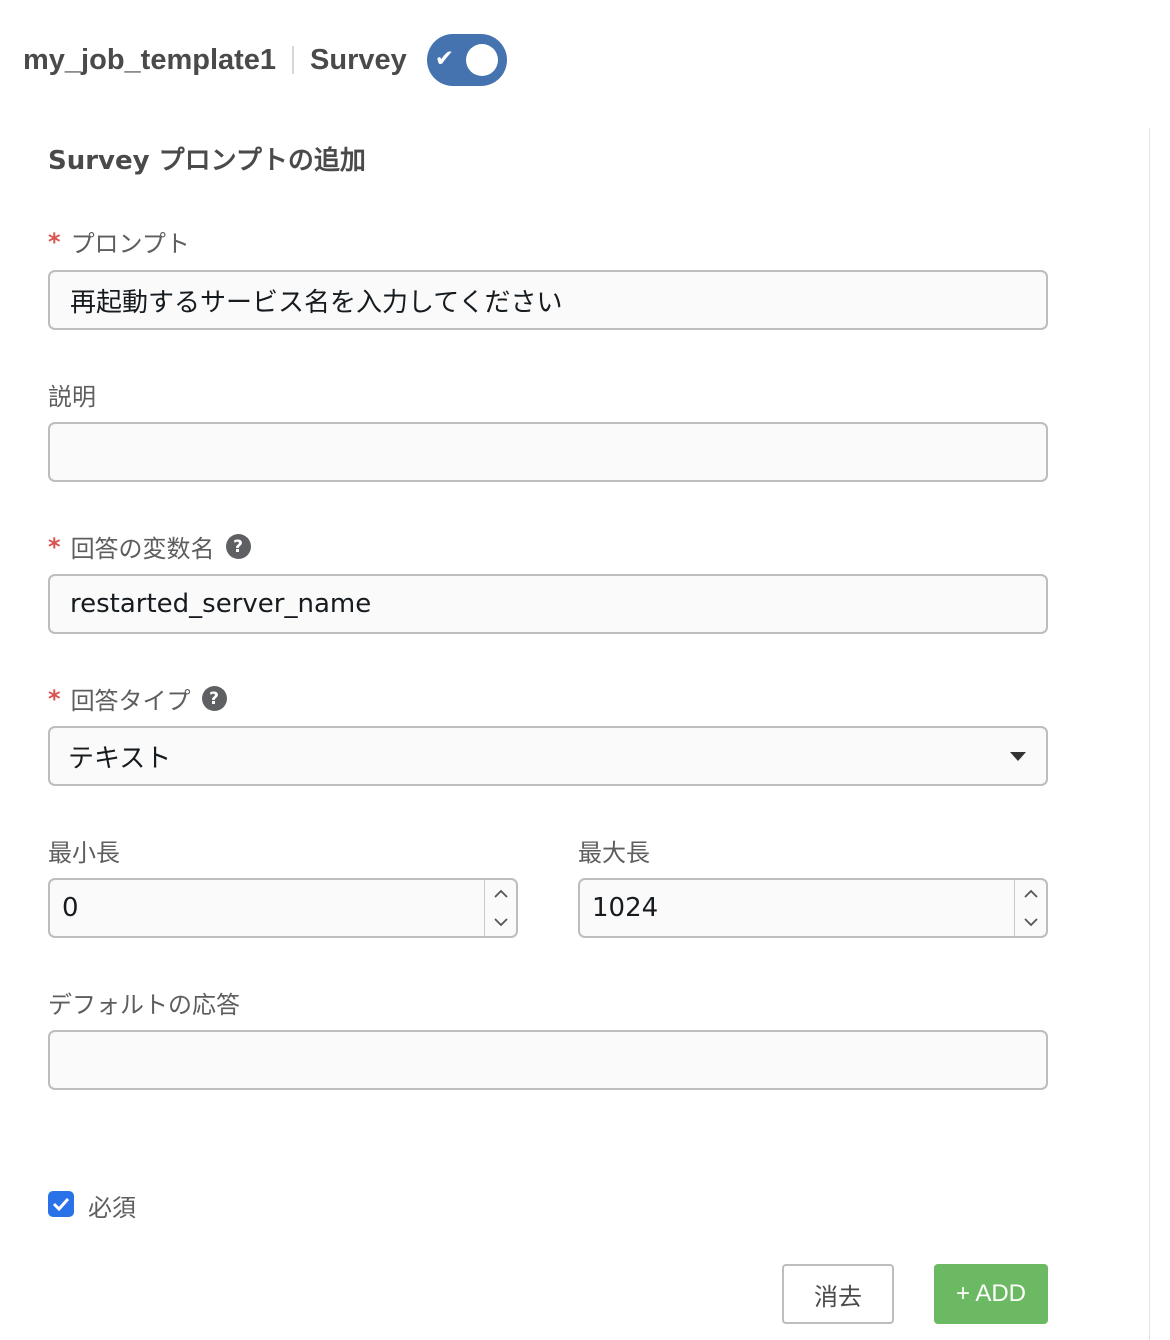  I want to click on survey-enabled-toggle: ✔, so click(466, 60).